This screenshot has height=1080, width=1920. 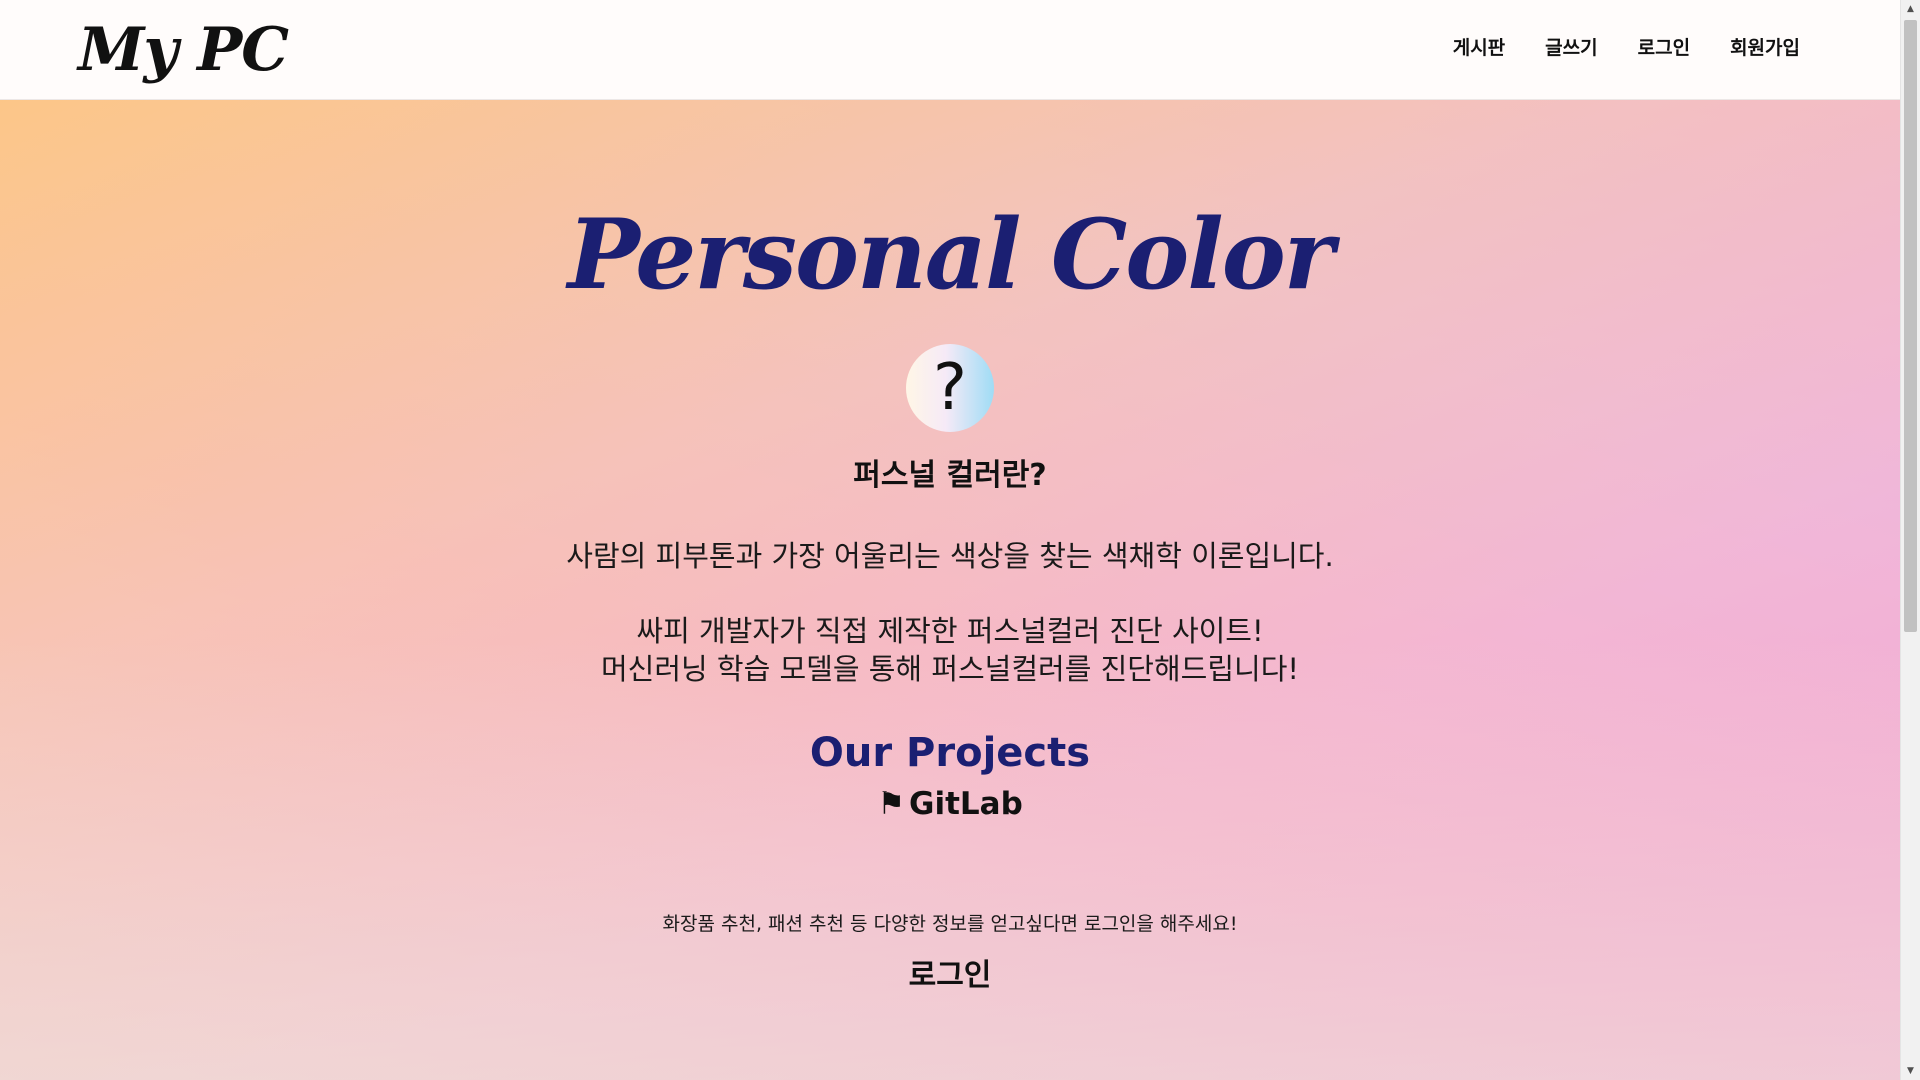 What do you see at coordinates (1910, 1071) in the screenshot?
I see `scroll-down-arrow-icon: ▼` at bounding box center [1910, 1071].